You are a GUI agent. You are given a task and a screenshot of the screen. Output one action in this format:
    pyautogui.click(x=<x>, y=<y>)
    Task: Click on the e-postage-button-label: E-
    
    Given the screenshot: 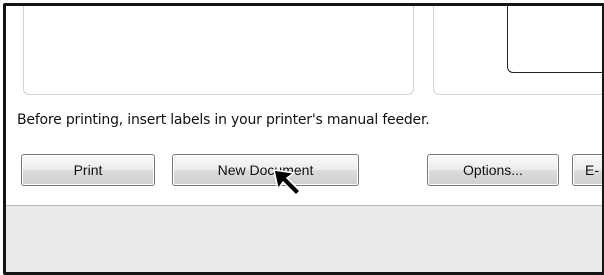 What is the action you would take?
    pyautogui.click(x=592, y=170)
    